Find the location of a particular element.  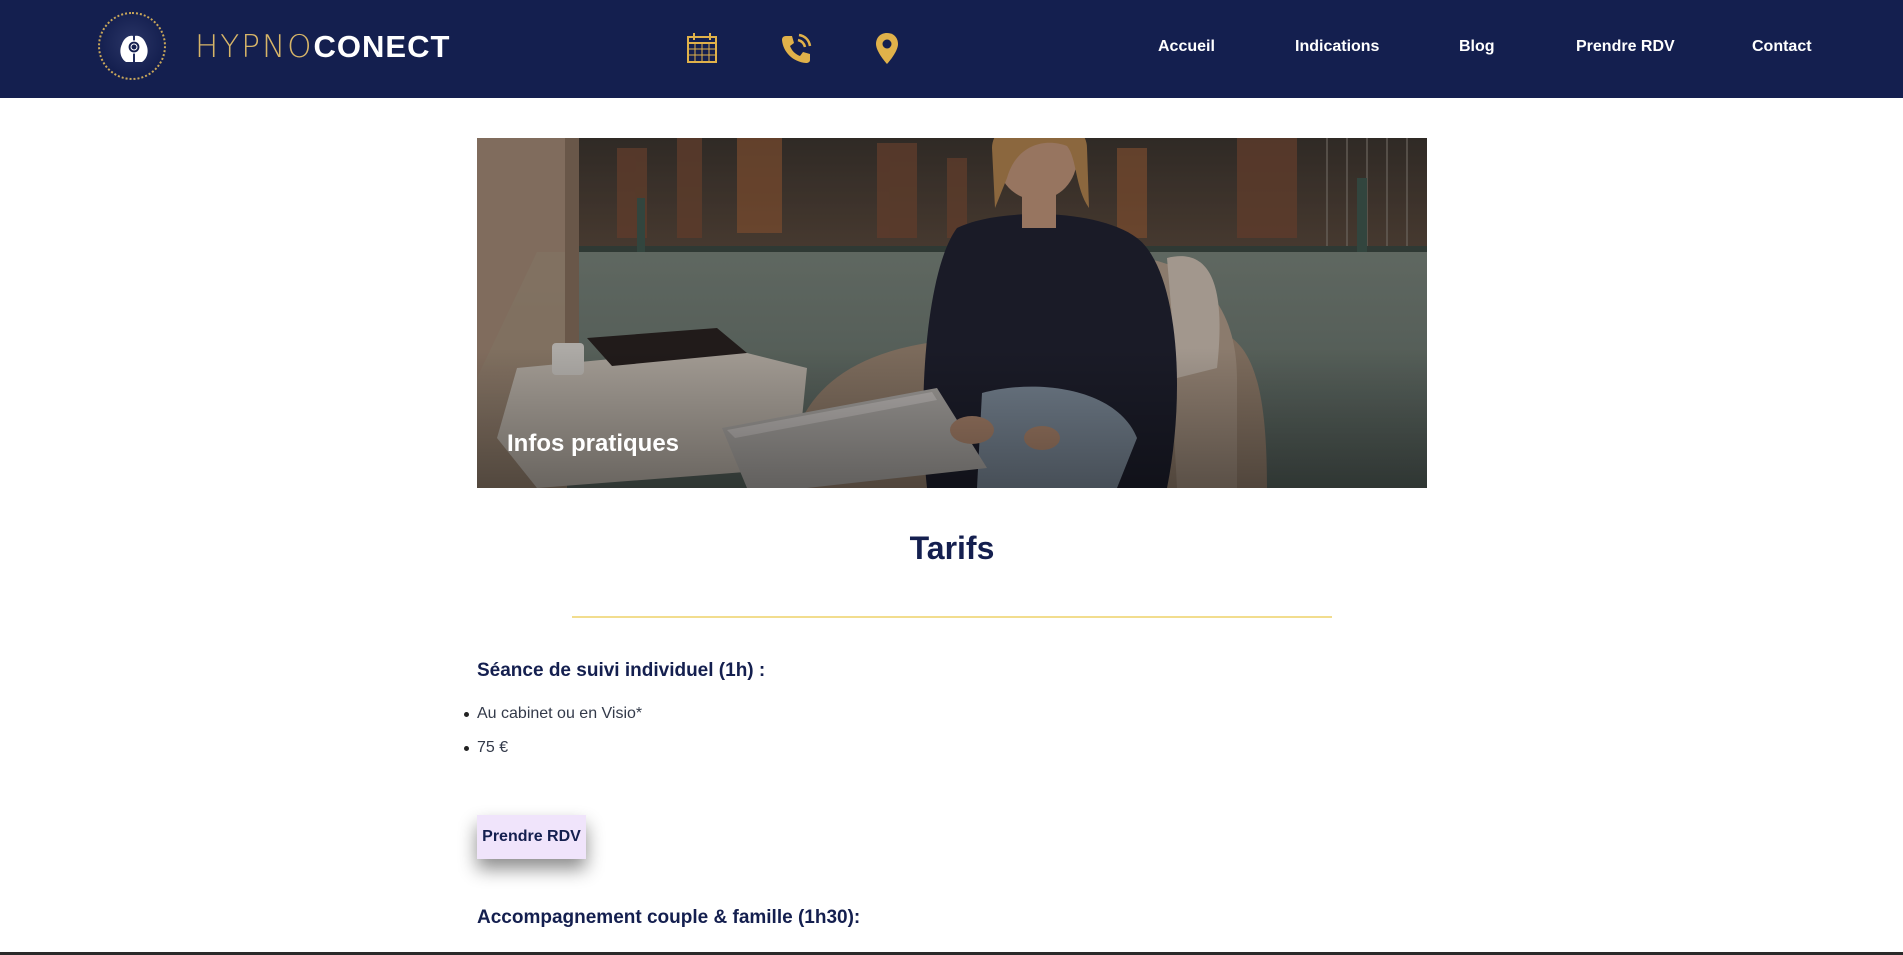

brand-name-light: HYPNO is located at coordinates (254, 47).